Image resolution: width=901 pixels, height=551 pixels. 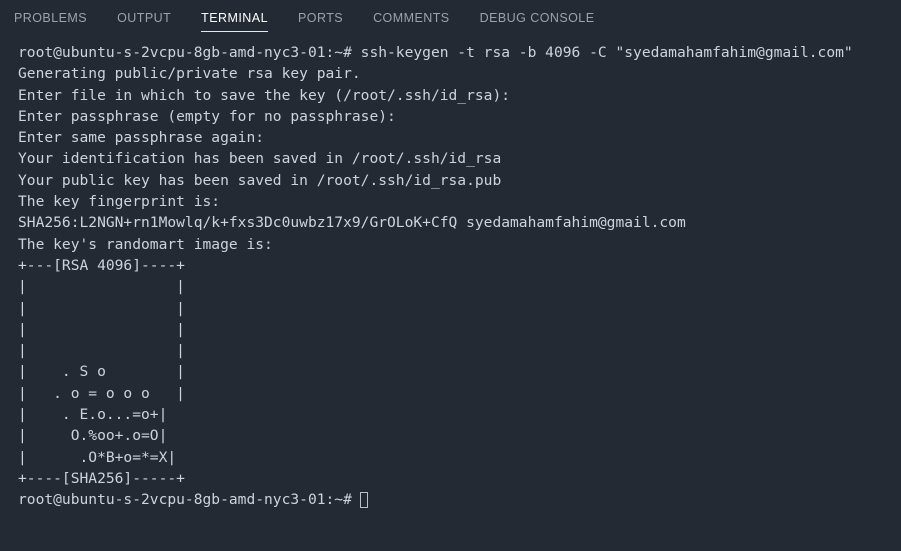 What do you see at coordinates (459, 499) in the screenshot?
I see `terminal-prompt-line: root@ubuntu-s-2vcpu-8gb-amd-nyc3-01:~#` at bounding box center [459, 499].